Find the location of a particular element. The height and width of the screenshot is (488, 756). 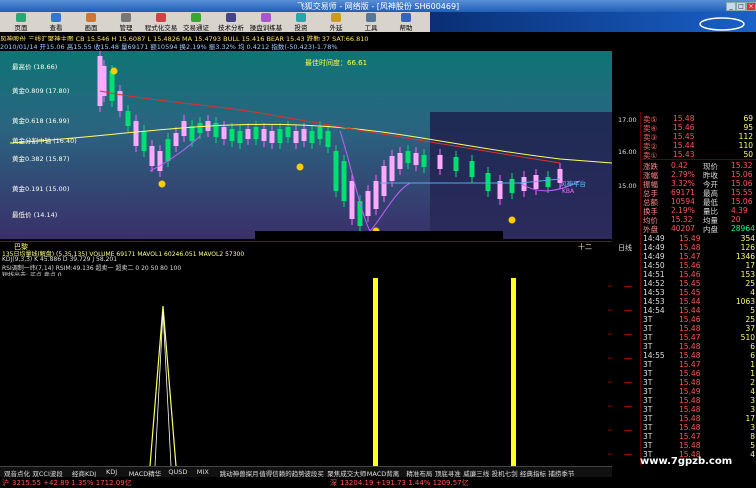

toolbar: 页面 查看 画面 管理 程式化交易交易通证 技术分析操盘训练基地 投资 外延 工具 帮助 is located at coordinates (215, 27).